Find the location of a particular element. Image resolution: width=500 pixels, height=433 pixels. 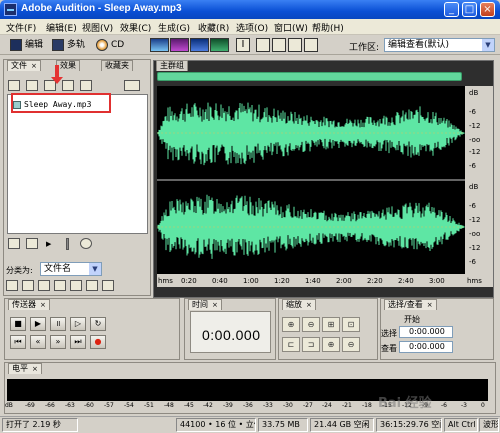

zoom-out-full-icon: ⊞ is located at coordinates (331, 324).